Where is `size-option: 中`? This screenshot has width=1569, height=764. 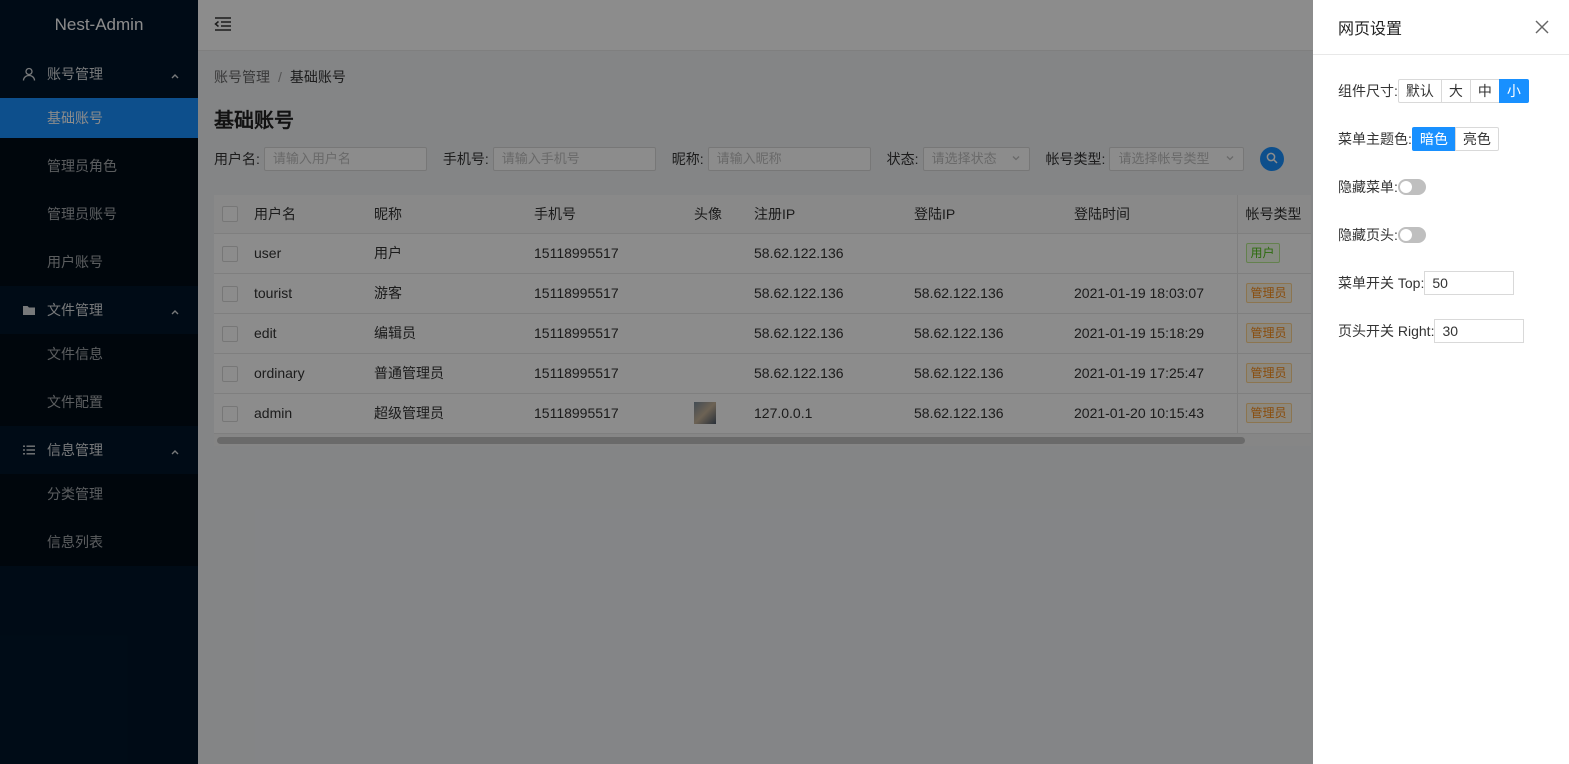
size-option: 中 is located at coordinates (1484, 91).